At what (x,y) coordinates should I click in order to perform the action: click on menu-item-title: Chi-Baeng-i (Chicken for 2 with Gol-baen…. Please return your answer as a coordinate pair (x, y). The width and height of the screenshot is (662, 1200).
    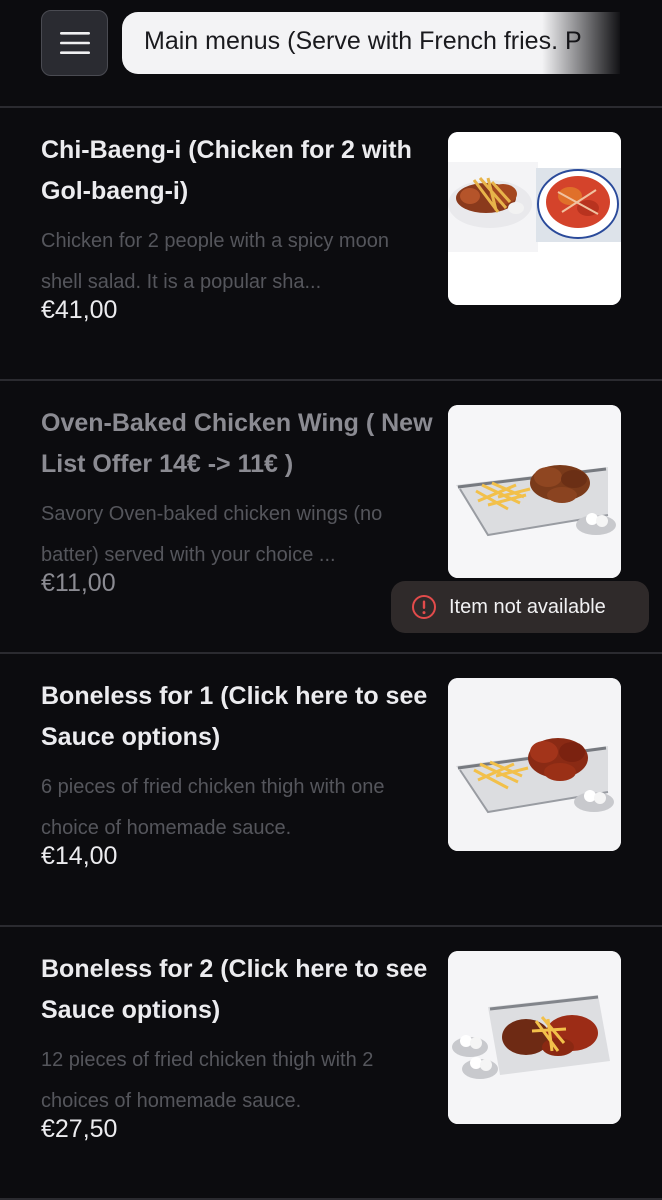
    Looking at the image, I should click on (226, 170).